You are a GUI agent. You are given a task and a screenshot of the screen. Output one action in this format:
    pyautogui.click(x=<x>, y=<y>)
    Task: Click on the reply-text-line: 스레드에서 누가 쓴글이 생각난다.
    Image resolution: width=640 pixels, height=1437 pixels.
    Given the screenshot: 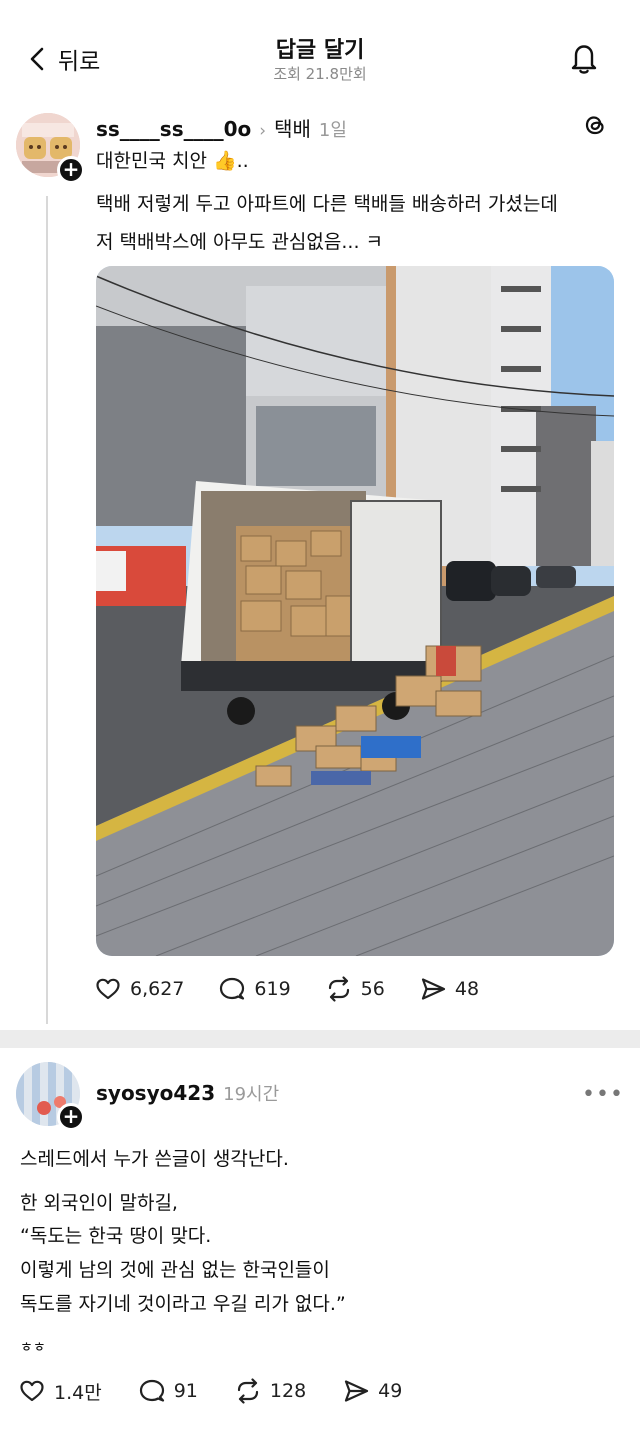 What is the action you would take?
    pyautogui.click(x=154, y=1159)
    